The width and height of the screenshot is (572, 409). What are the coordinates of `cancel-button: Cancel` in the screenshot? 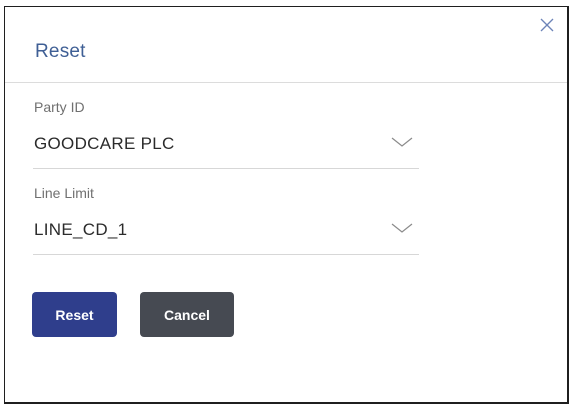 It's located at (187, 314).